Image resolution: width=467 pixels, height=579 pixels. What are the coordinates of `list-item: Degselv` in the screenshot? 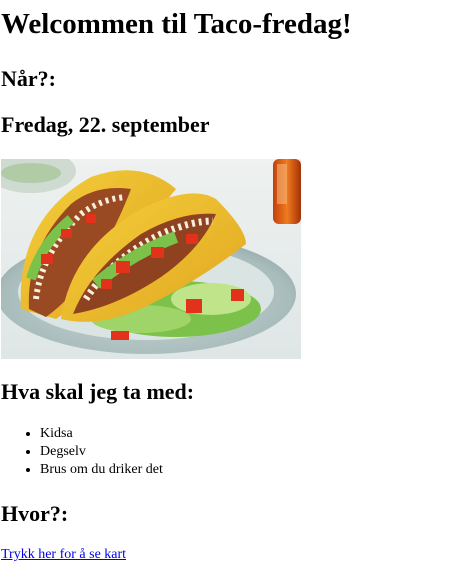 It's located at (101, 452).